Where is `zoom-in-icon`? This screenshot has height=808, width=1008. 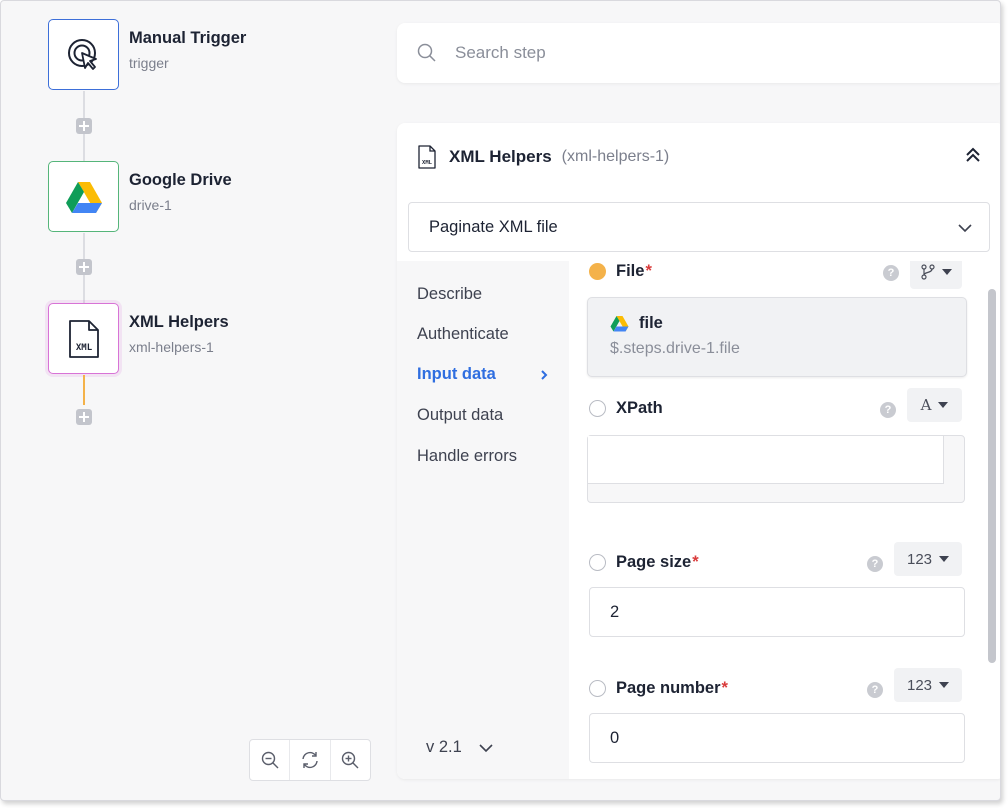
zoom-in-icon is located at coordinates (350, 760).